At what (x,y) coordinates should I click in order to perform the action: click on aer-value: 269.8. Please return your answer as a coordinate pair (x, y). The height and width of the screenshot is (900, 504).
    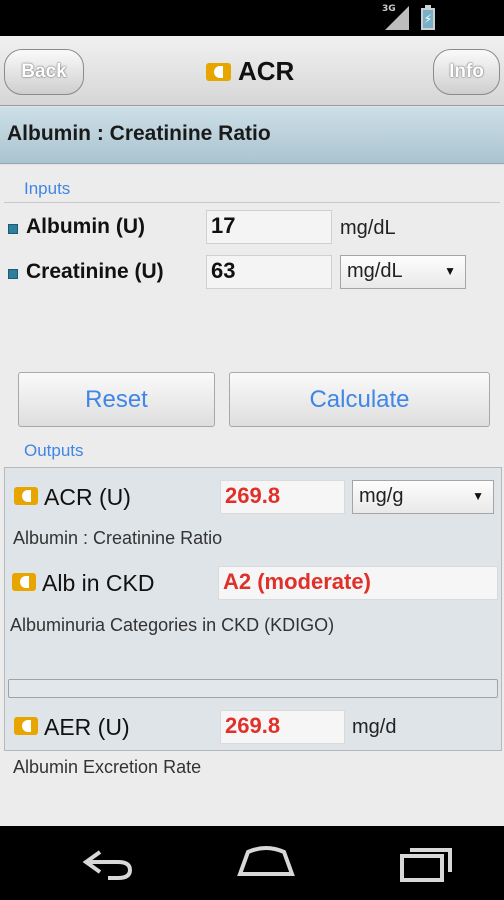
    Looking at the image, I should click on (282, 727).